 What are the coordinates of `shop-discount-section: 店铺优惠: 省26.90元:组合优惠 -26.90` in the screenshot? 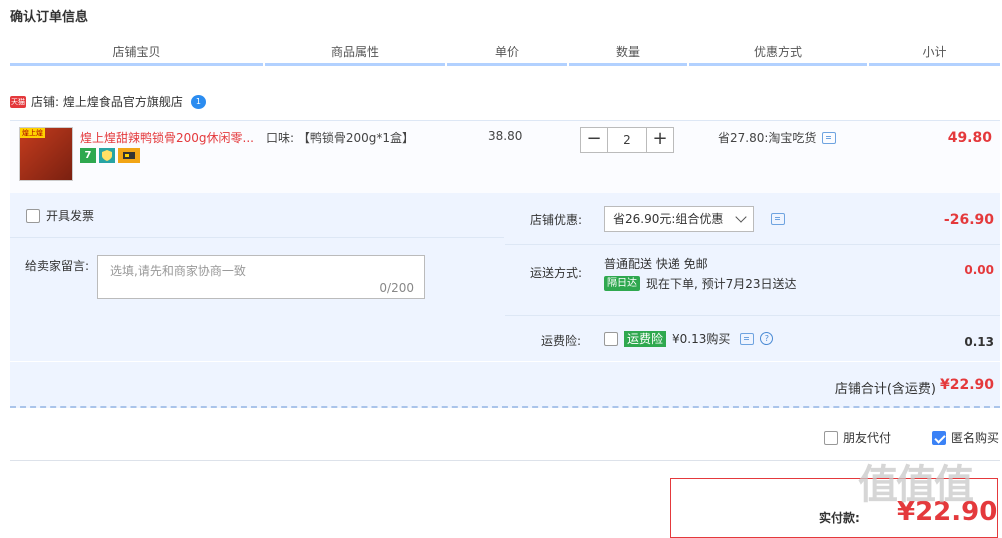 It's located at (752, 219).